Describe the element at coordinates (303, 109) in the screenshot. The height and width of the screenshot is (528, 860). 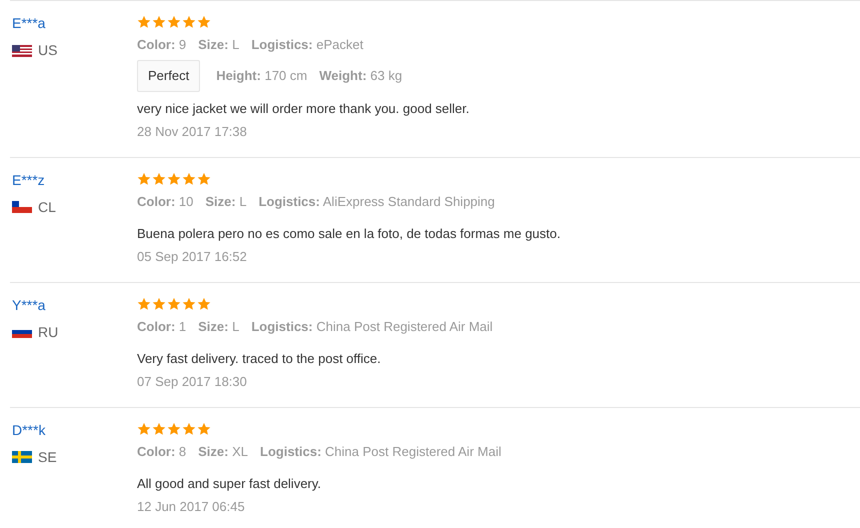
I see `review-comment: very nice jacket we will order more thank you. good seller.` at that location.